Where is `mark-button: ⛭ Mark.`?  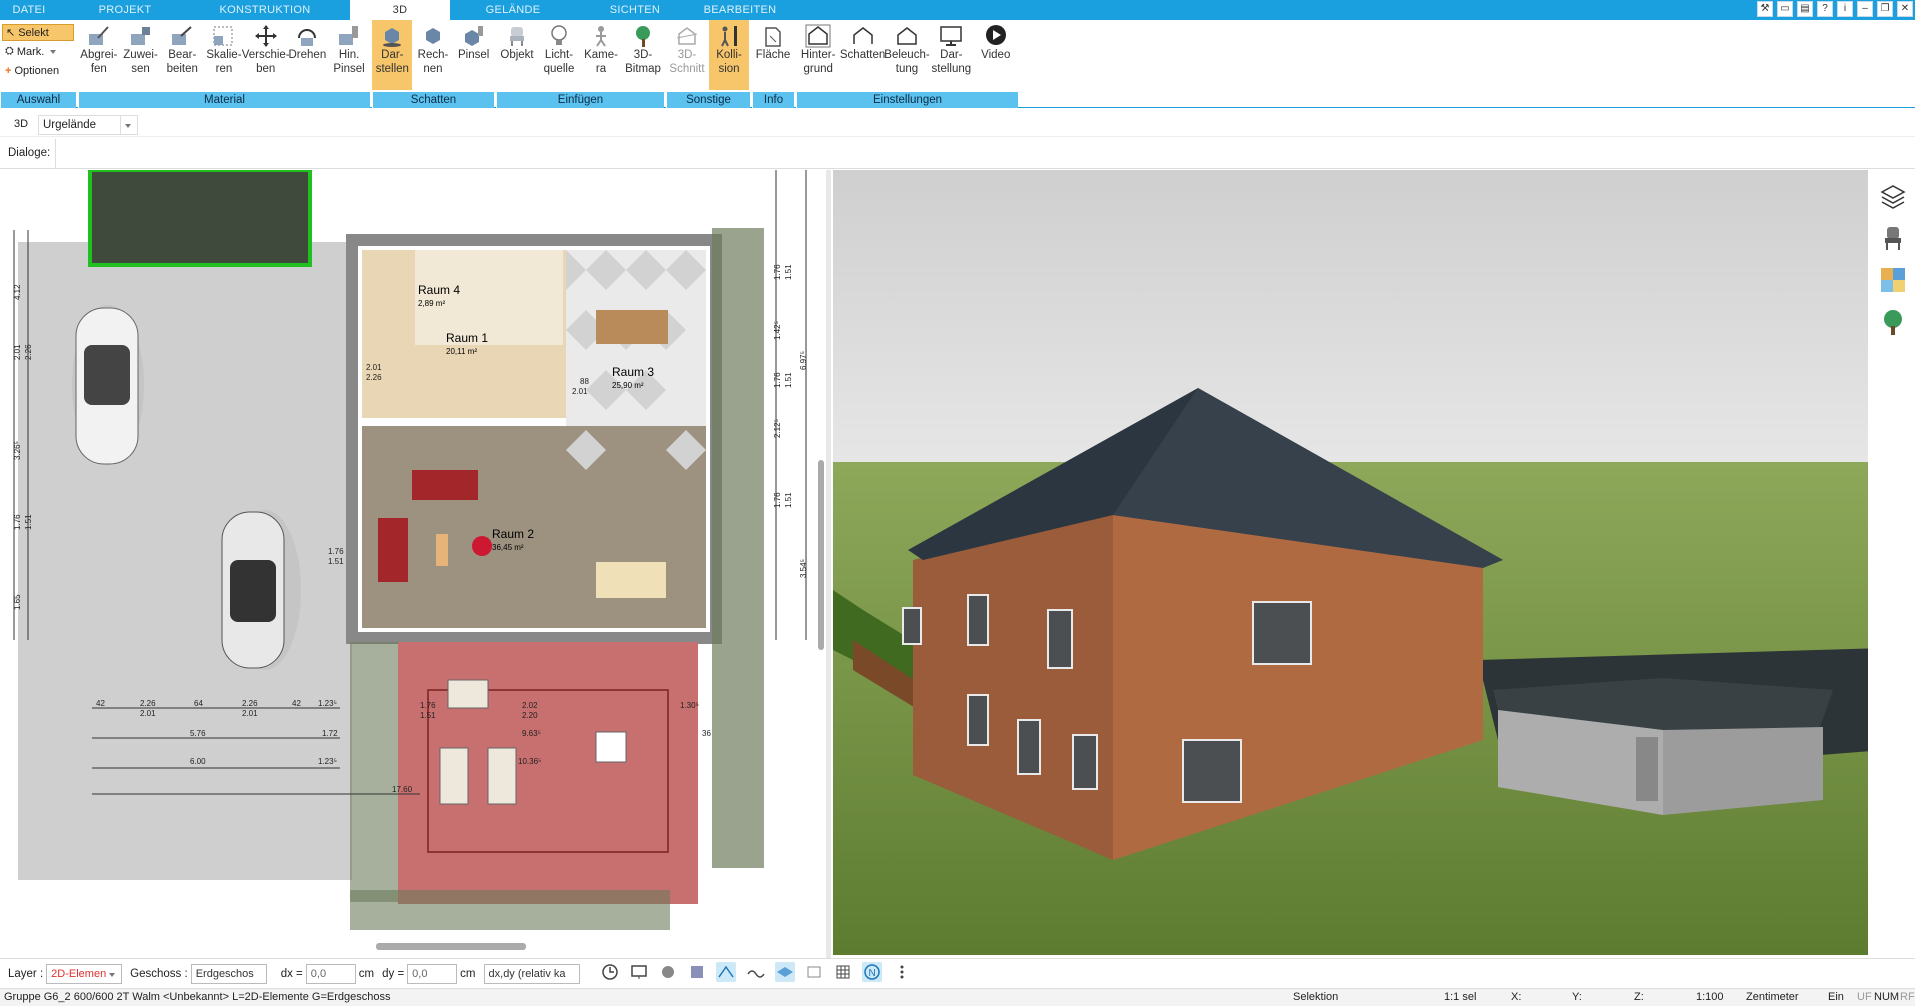 mark-button: ⛭ Mark. is located at coordinates (38, 51).